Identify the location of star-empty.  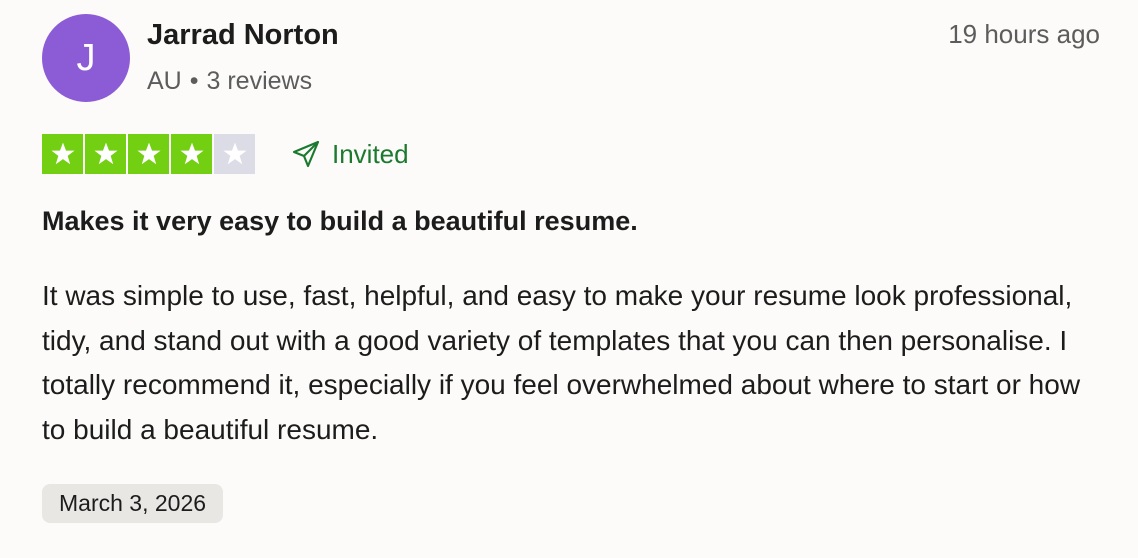
(234, 154).